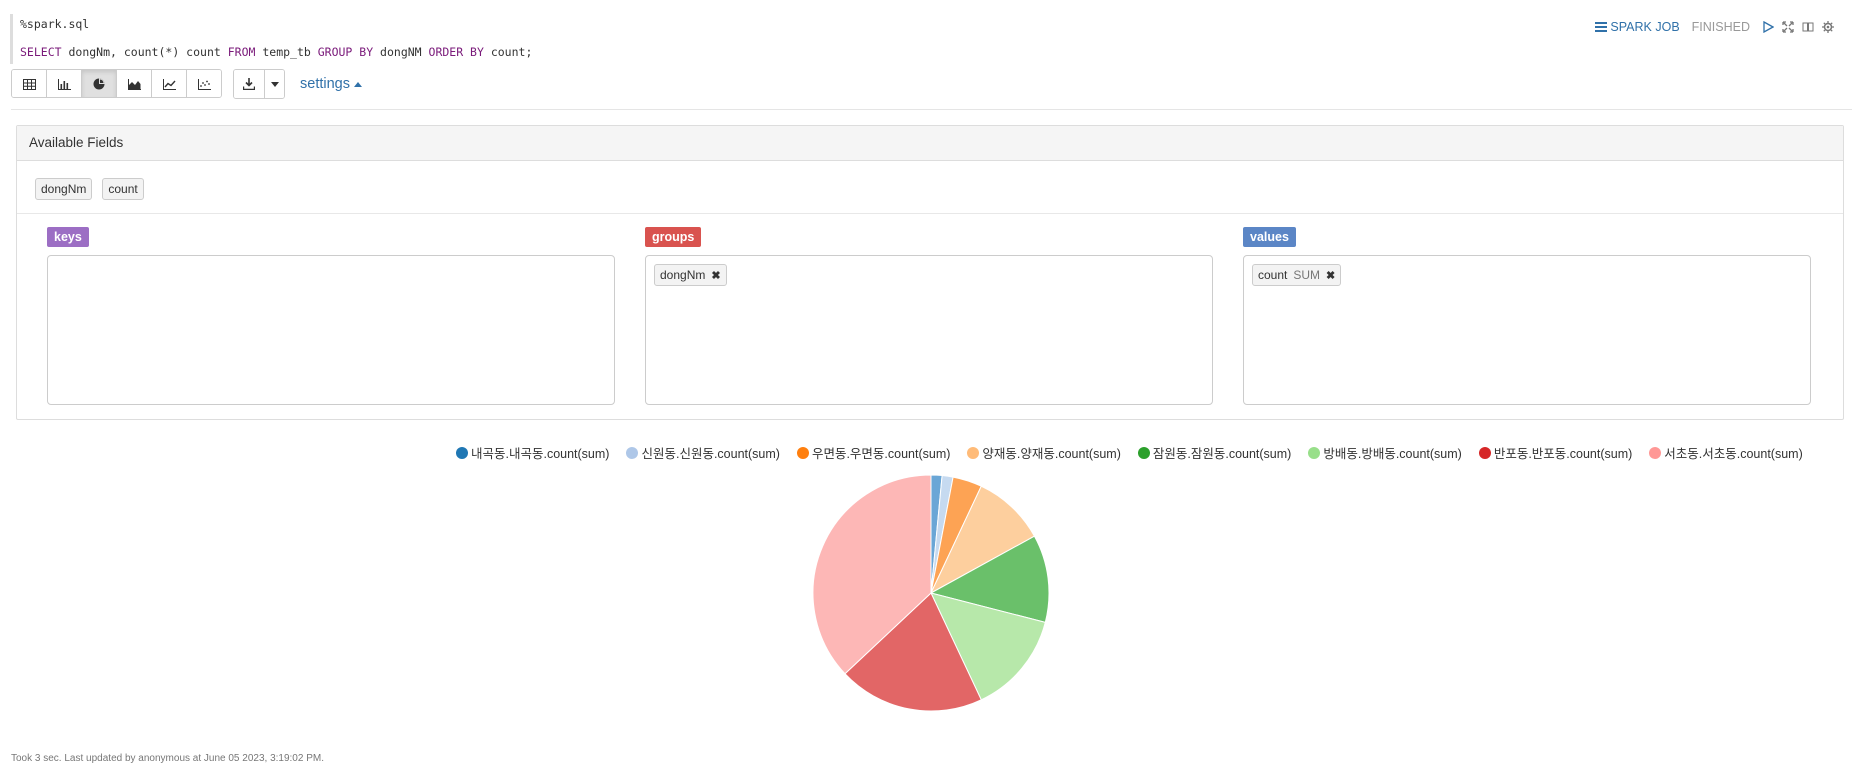 The height and width of the screenshot is (774, 1862). I want to click on download-options-button, so click(274, 84).